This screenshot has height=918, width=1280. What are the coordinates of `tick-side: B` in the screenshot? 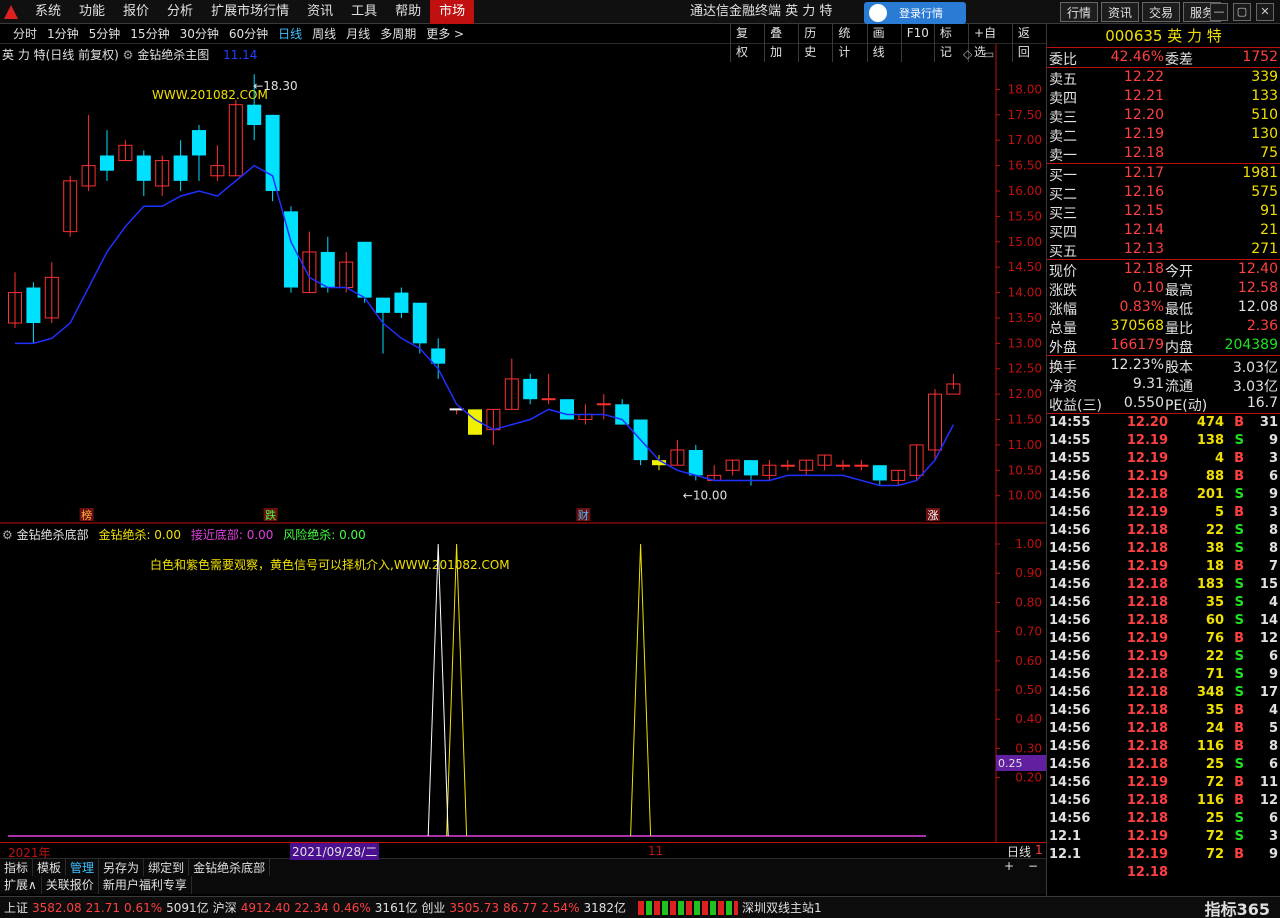 It's located at (1239, 728).